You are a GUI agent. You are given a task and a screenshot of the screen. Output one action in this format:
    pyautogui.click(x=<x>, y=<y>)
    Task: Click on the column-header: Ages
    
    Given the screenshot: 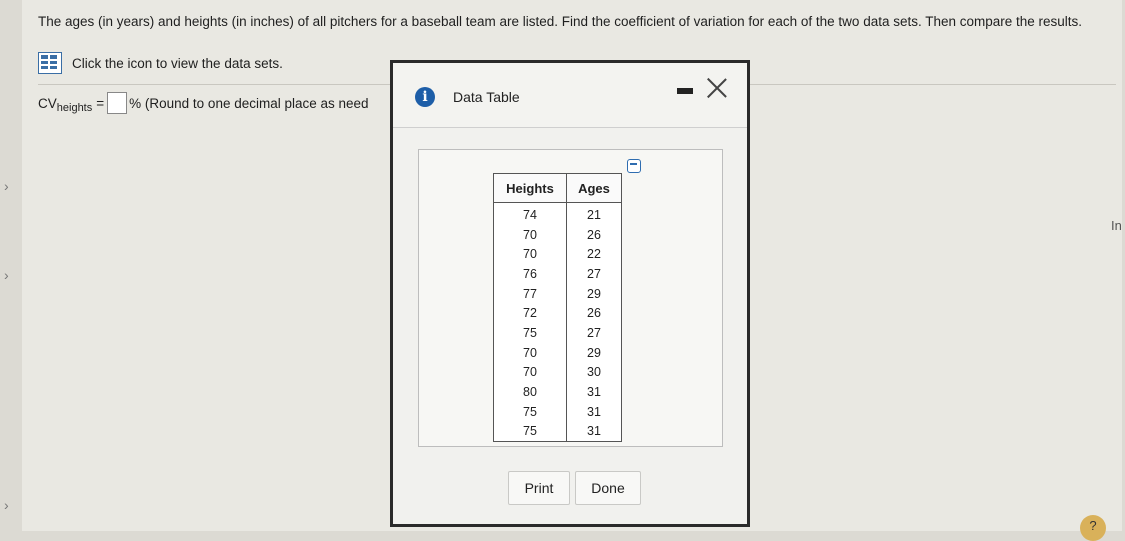 What is the action you would take?
    pyautogui.click(x=594, y=188)
    